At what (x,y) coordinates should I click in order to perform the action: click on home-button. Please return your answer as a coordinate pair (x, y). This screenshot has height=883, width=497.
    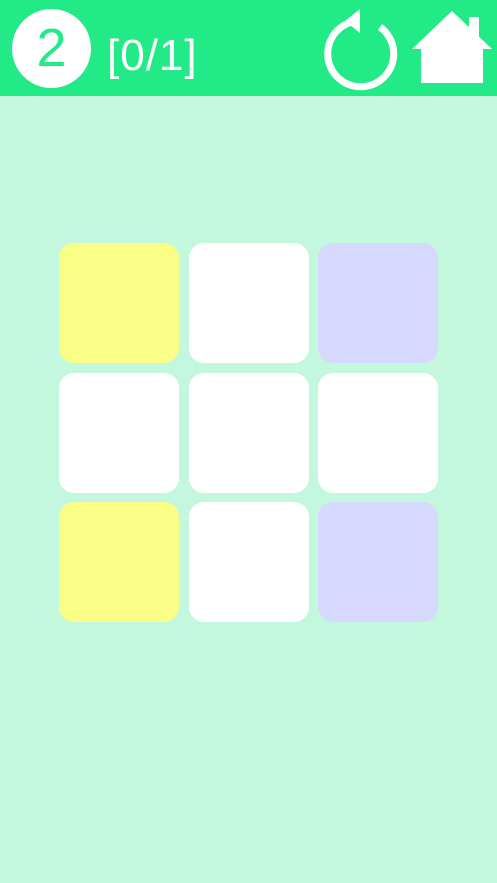
    Looking at the image, I should click on (452, 47).